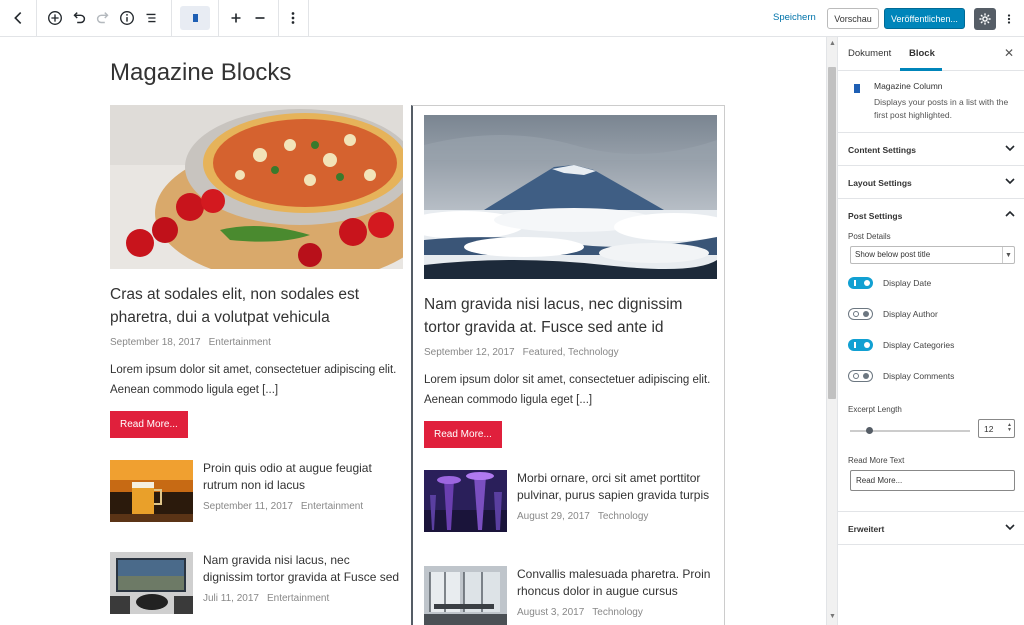 Image resolution: width=1024 pixels, height=625 pixels. Describe the element at coordinates (989, 429) in the screenshot. I see `input-value: 12` at that location.